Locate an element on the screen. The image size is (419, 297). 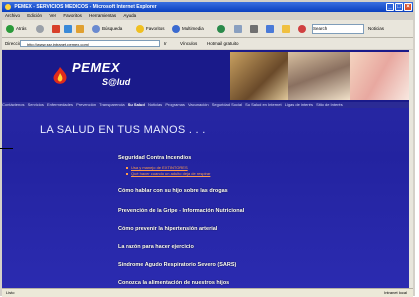
star-icon is located at coordinates (140, 28).